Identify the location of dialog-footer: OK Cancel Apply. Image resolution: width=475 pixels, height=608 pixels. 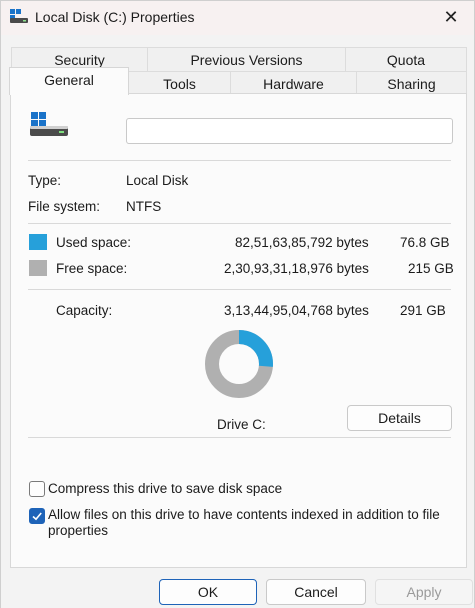
(237, 588).